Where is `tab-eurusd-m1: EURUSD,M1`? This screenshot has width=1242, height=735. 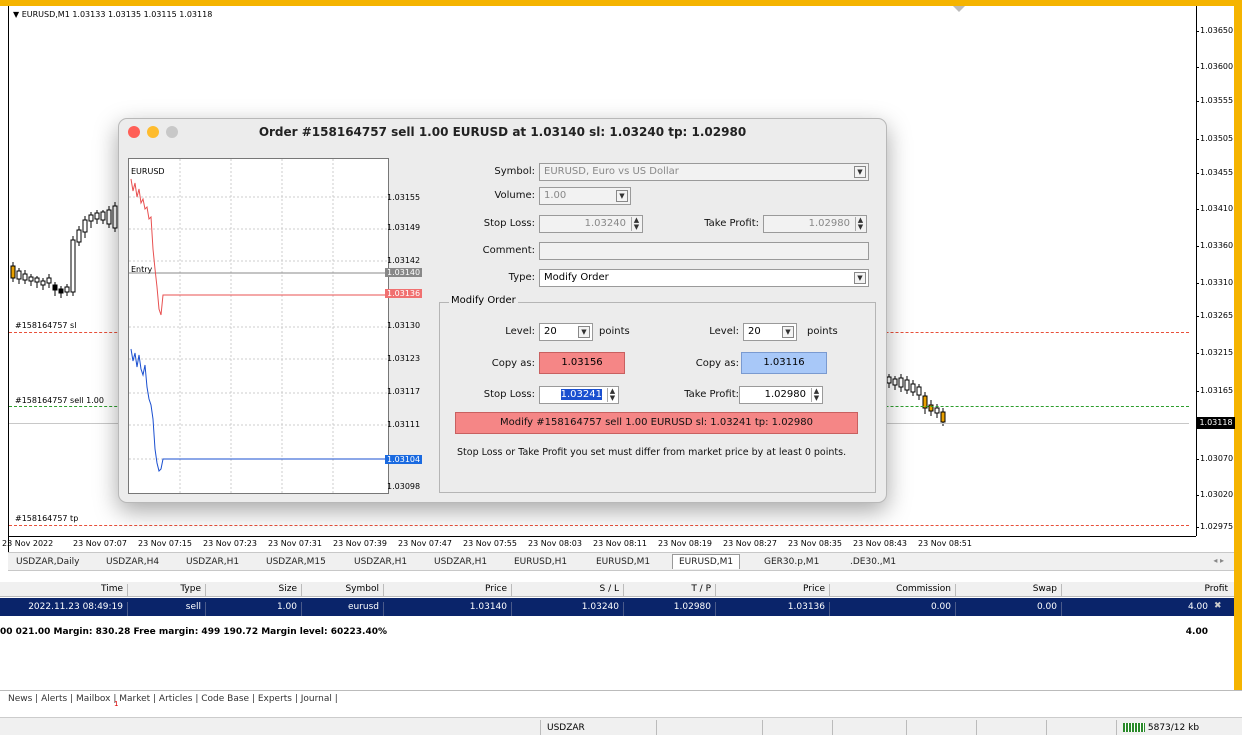
tab-eurusd-m1: EURUSD,M1 is located at coordinates (623, 562).